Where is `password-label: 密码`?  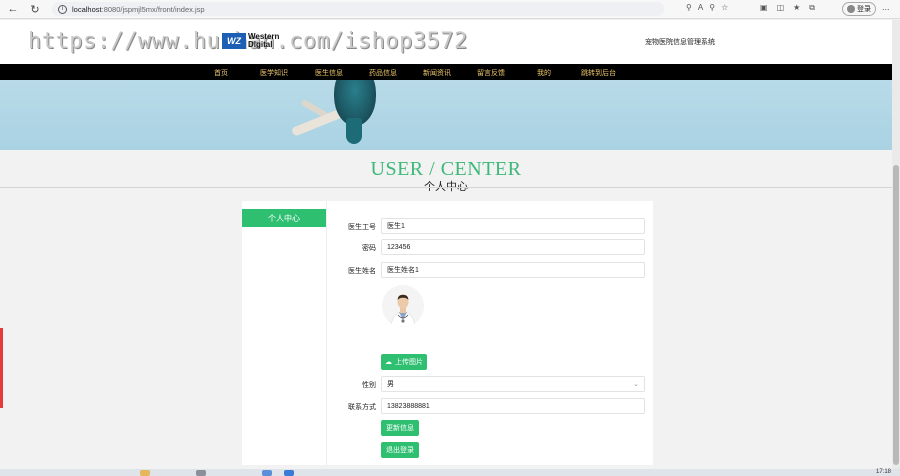
password-label: 密码 is located at coordinates (369, 248).